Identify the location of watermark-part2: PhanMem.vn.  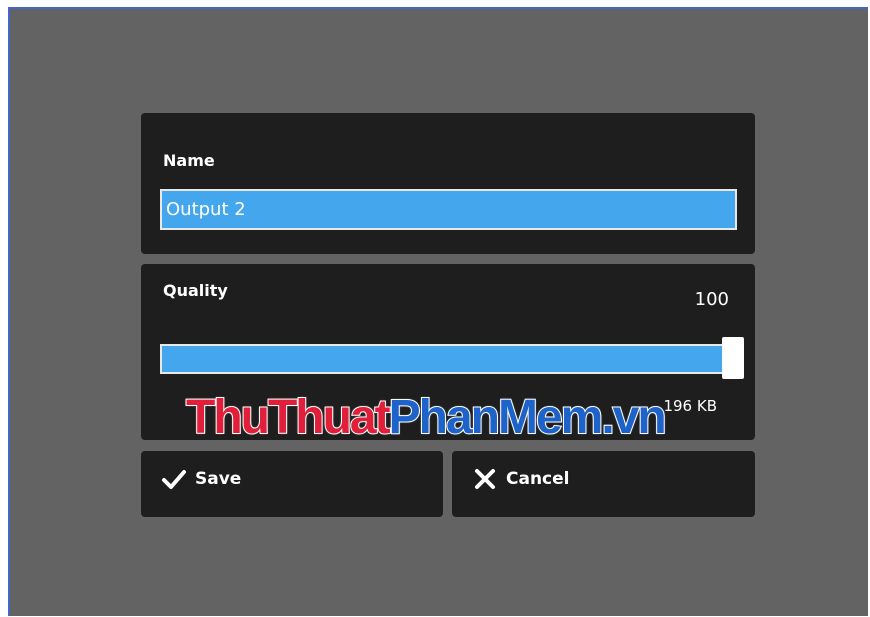
(528, 418).